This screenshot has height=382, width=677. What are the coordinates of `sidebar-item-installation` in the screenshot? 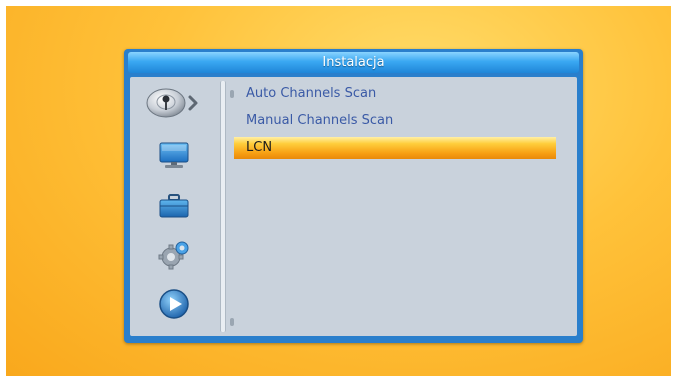 It's located at (174, 103).